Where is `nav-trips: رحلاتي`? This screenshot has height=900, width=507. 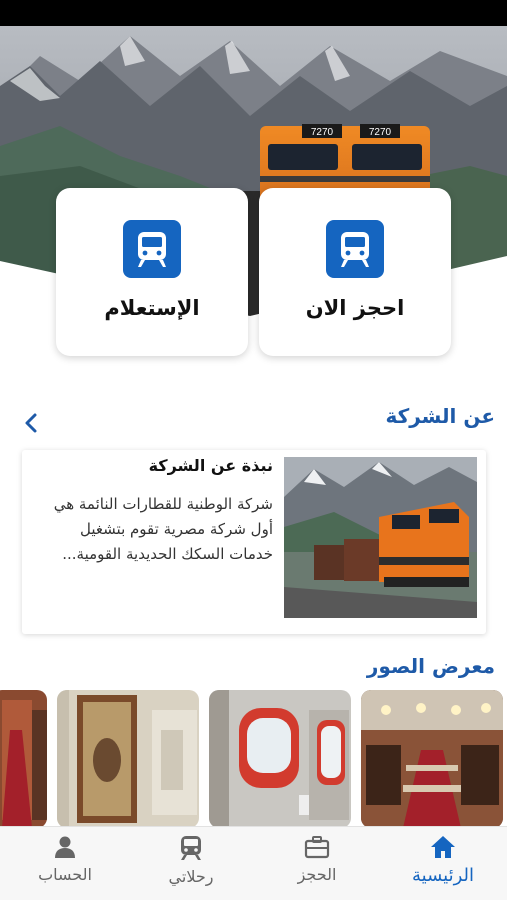 nav-trips: رحلاتي is located at coordinates (191, 865).